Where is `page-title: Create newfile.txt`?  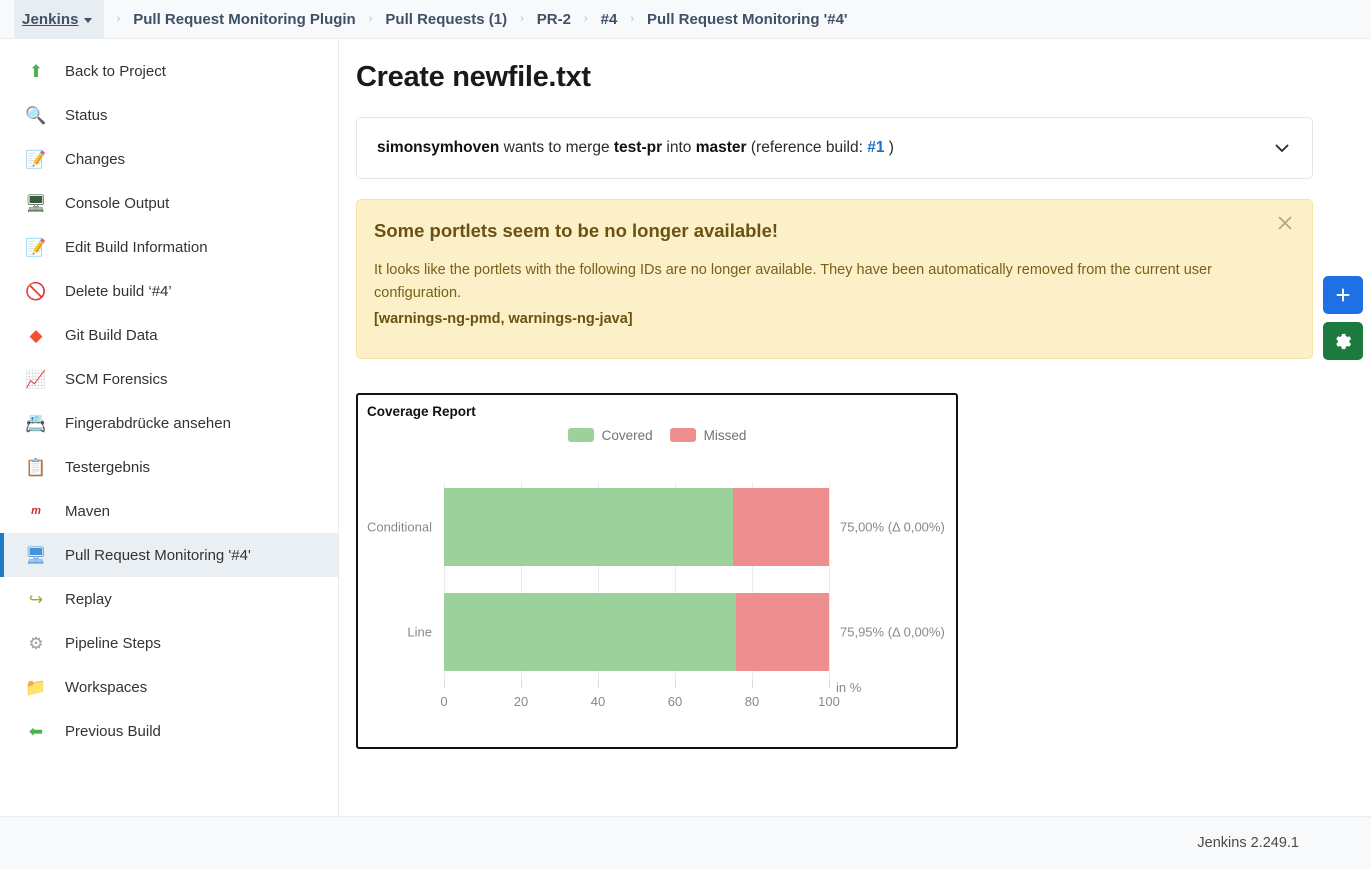 page-title: Create newfile.txt is located at coordinates (473, 77).